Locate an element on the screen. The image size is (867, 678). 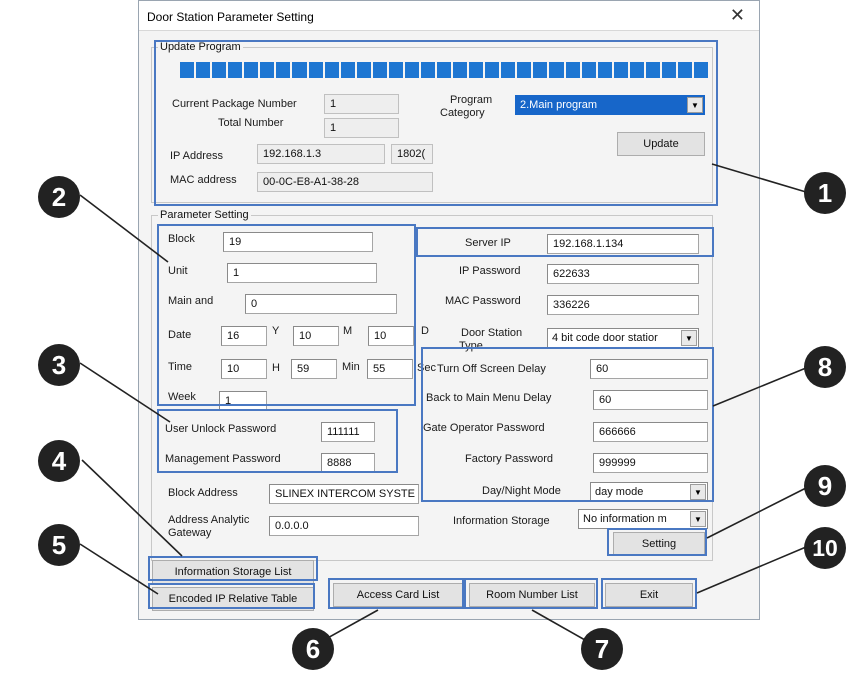
callout-badge-3: 3 is located at coordinates (59, 365).